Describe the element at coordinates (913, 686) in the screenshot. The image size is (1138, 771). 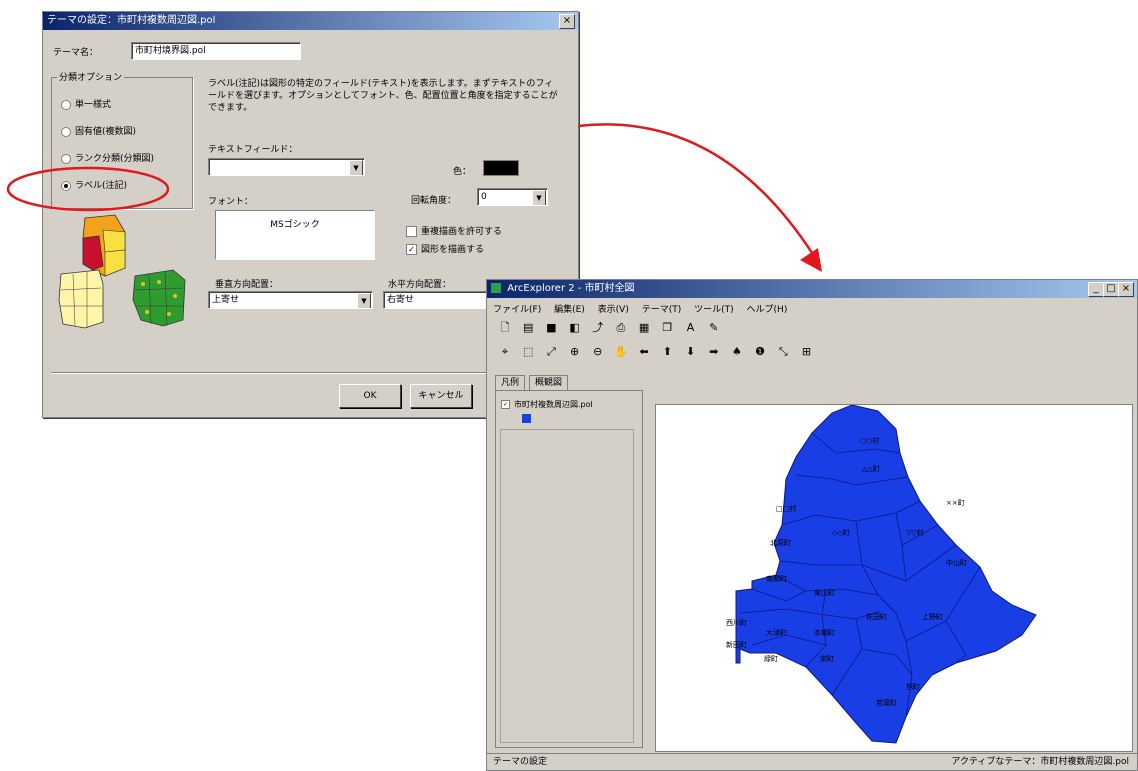
I see `map-label: 旭町` at that location.